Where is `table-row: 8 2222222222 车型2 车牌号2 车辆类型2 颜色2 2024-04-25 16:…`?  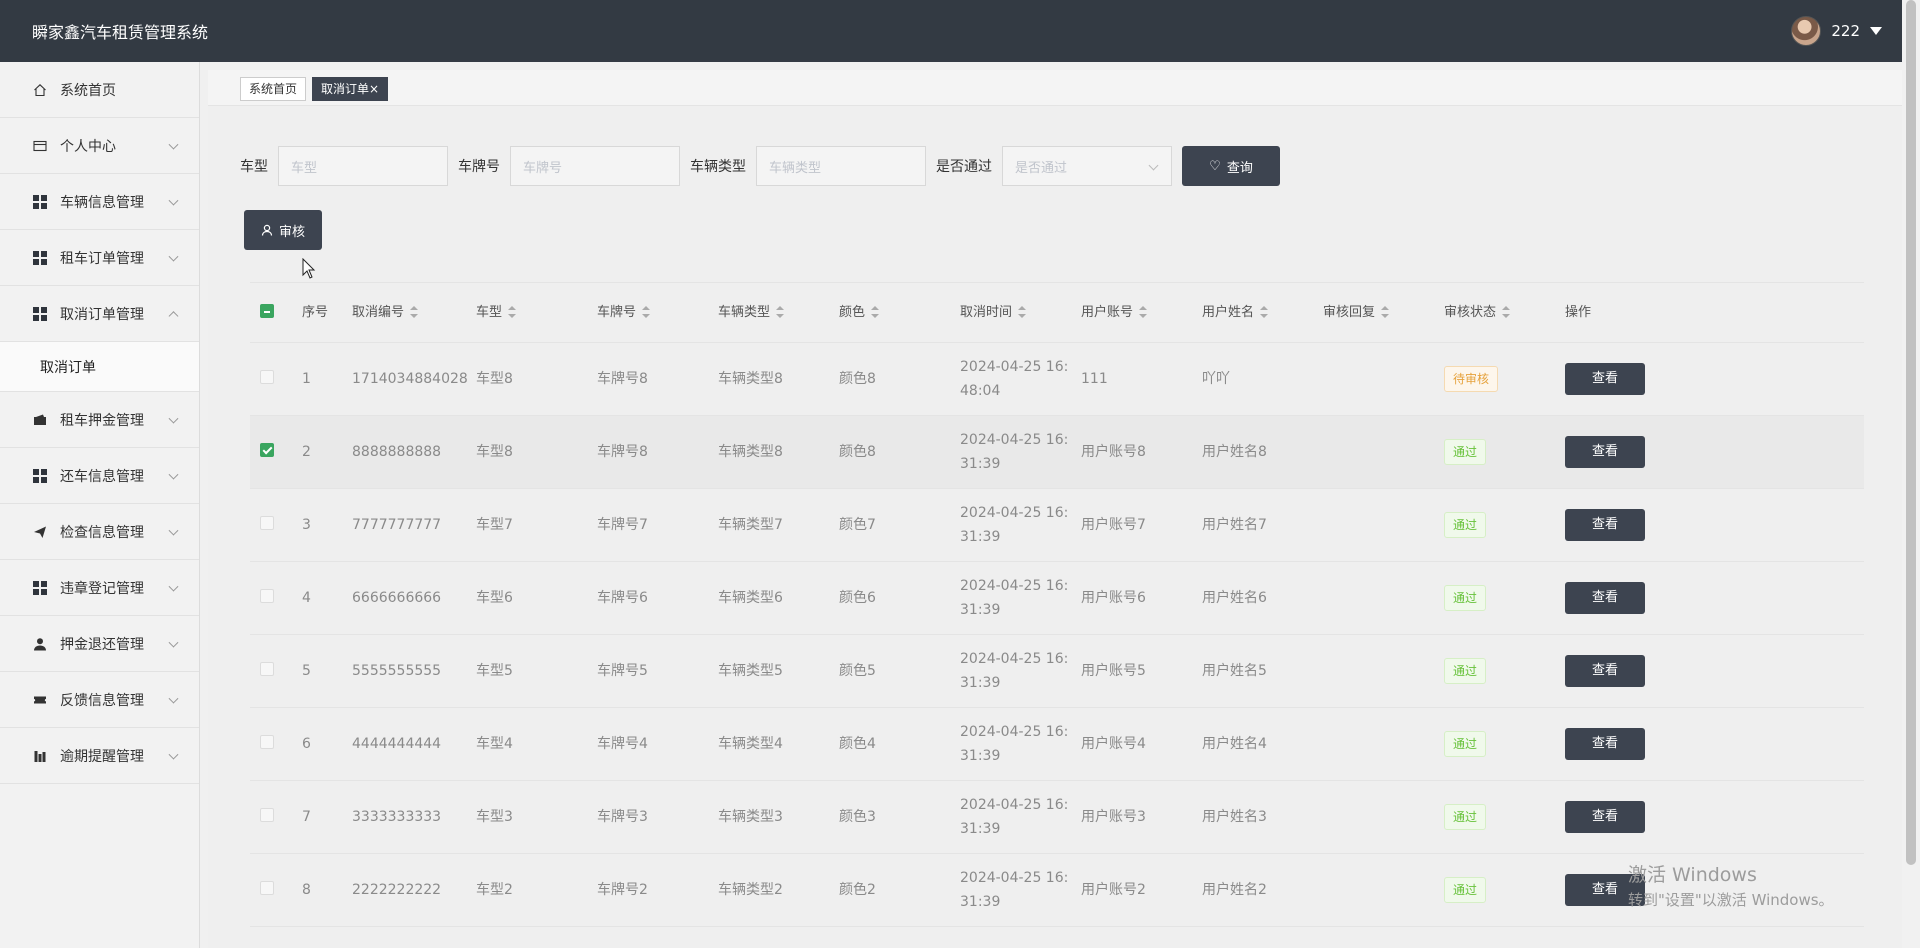 table-row: 8 2222222222 车型2 车牌号2 车辆类型2 颜色2 2024-04-25 16:… is located at coordinates (1057, 890).